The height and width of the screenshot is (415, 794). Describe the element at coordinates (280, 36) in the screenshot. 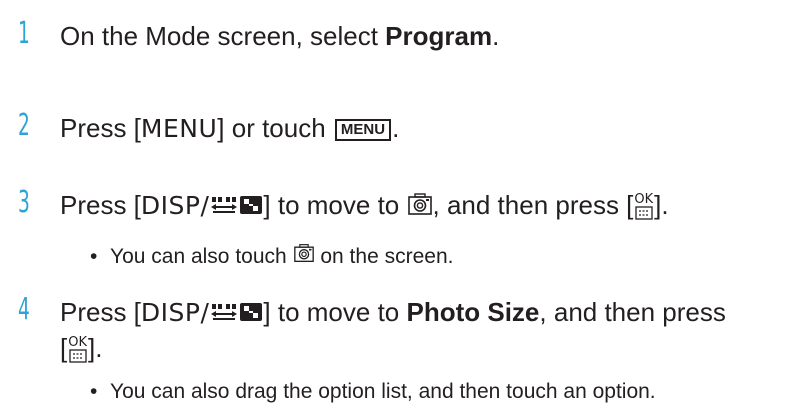

I see `step-text: On the Mode screen, select Program.` at that location.